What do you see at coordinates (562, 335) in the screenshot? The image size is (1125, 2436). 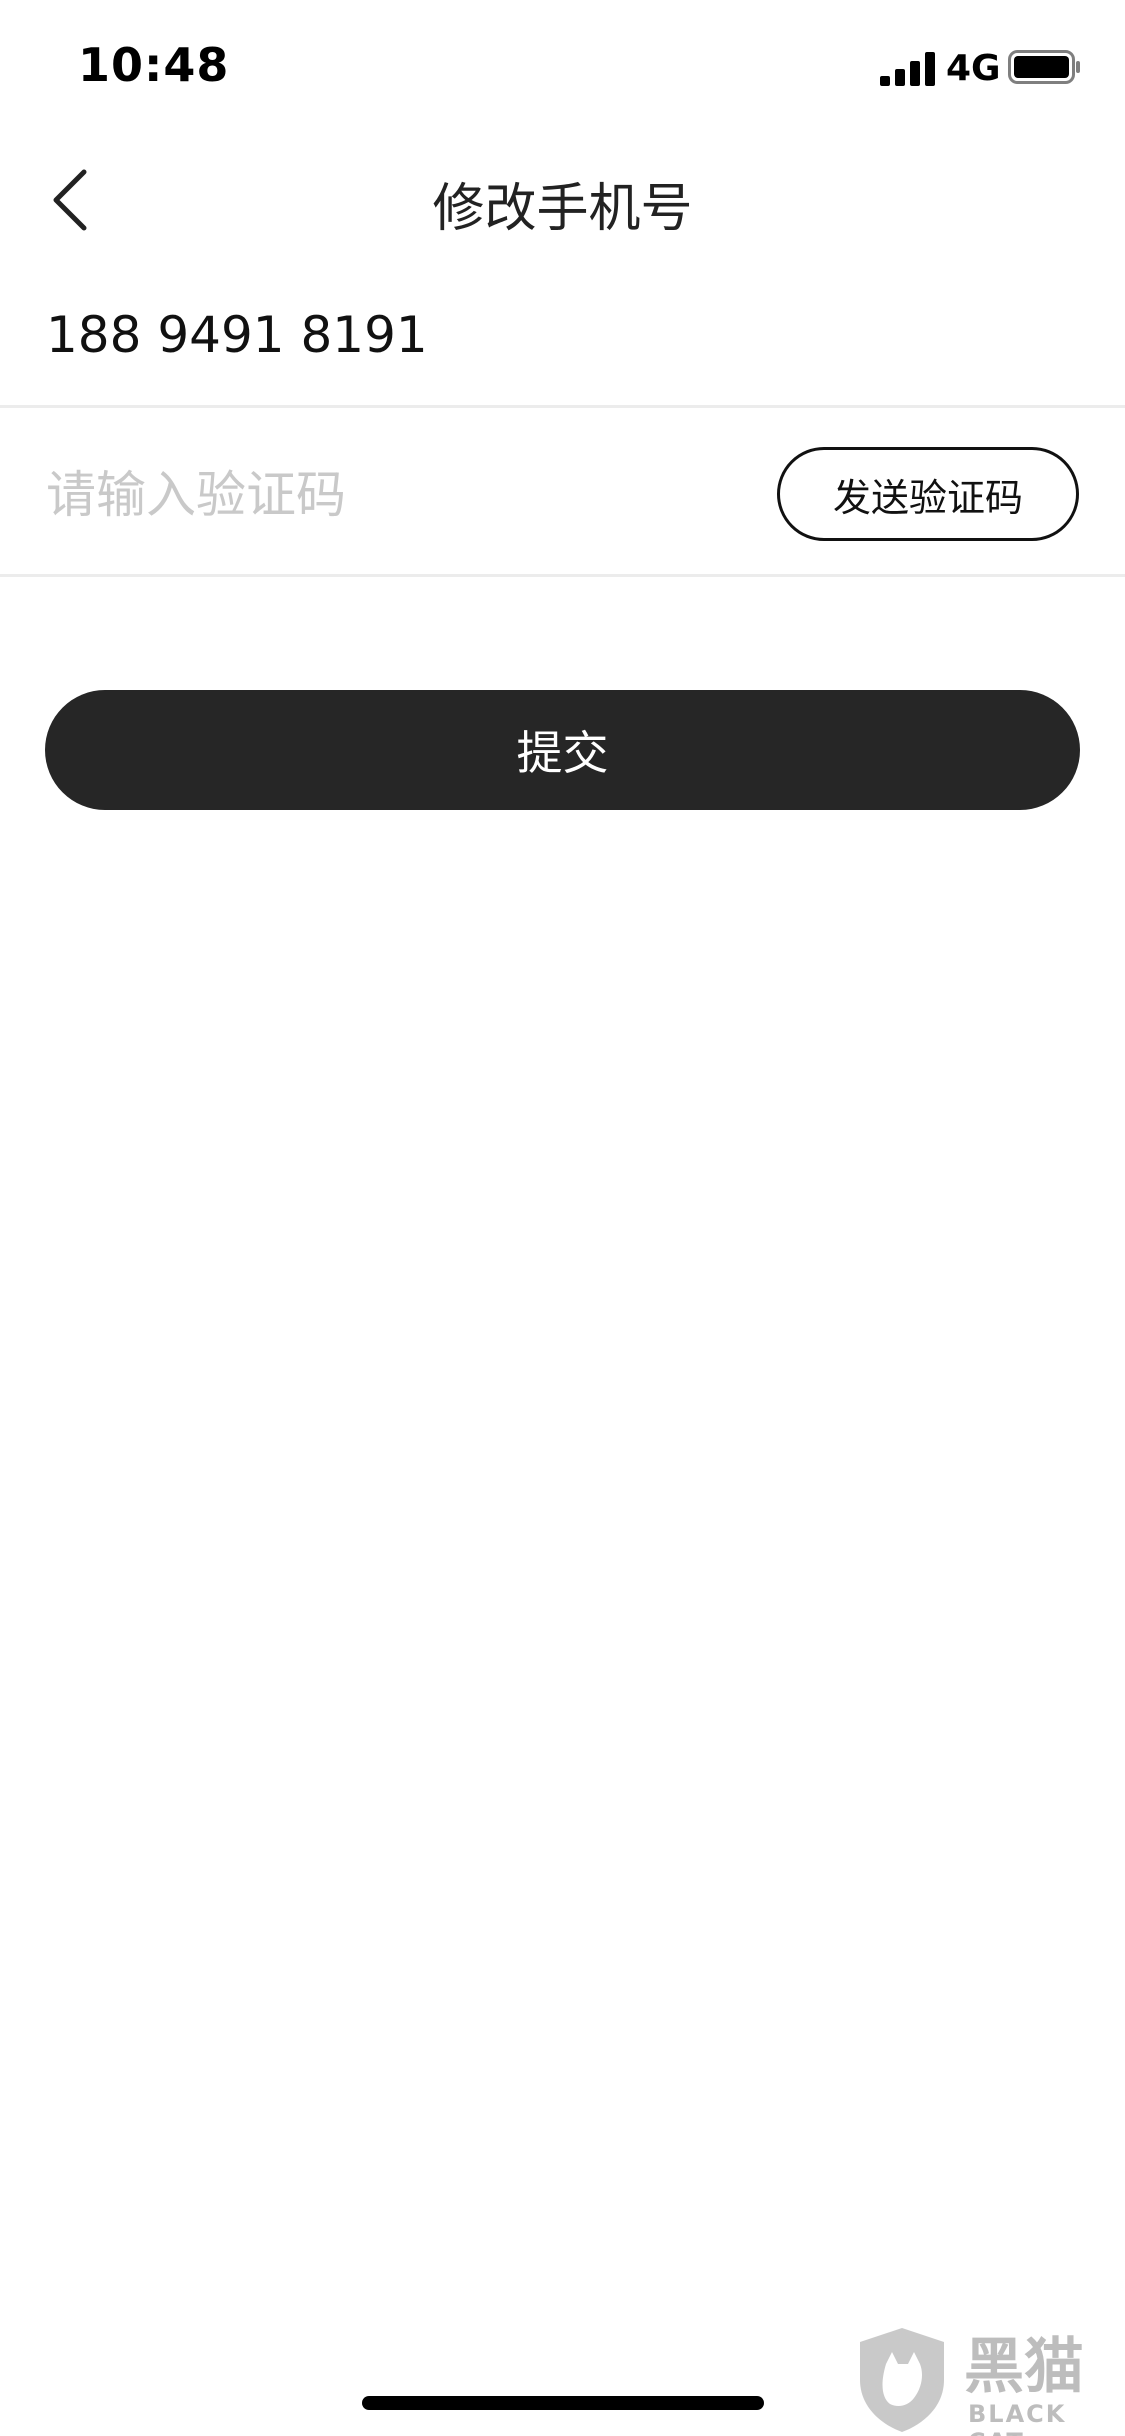 I see `phone-row: 188 9491 8191` at bounding box center [562, 335].